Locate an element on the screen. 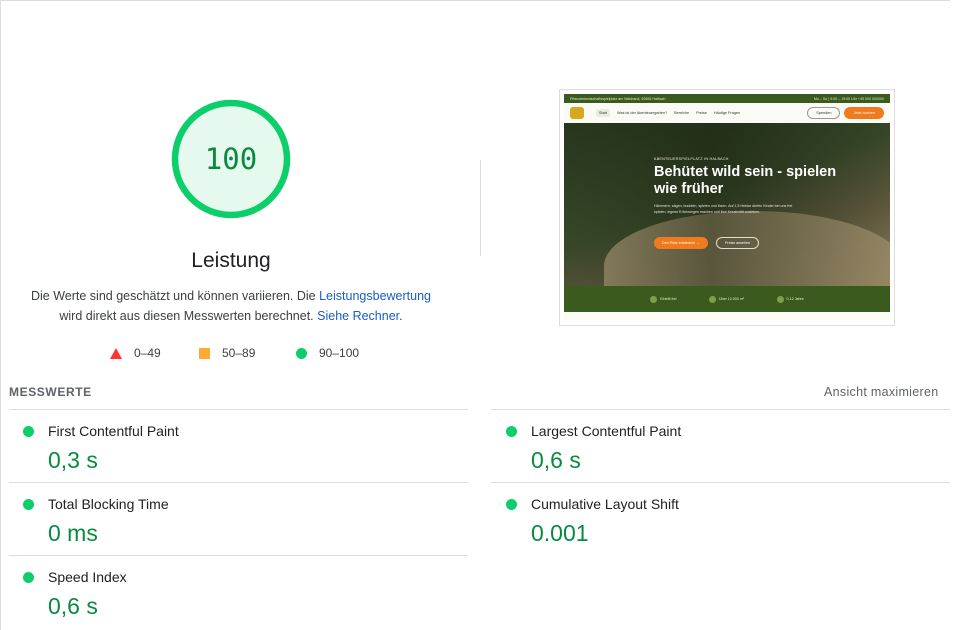 Image resolution: width=956 pixels, height=630 pixels. preview-band-item: Über 12.000 m² is located at coordinates (726, 299).